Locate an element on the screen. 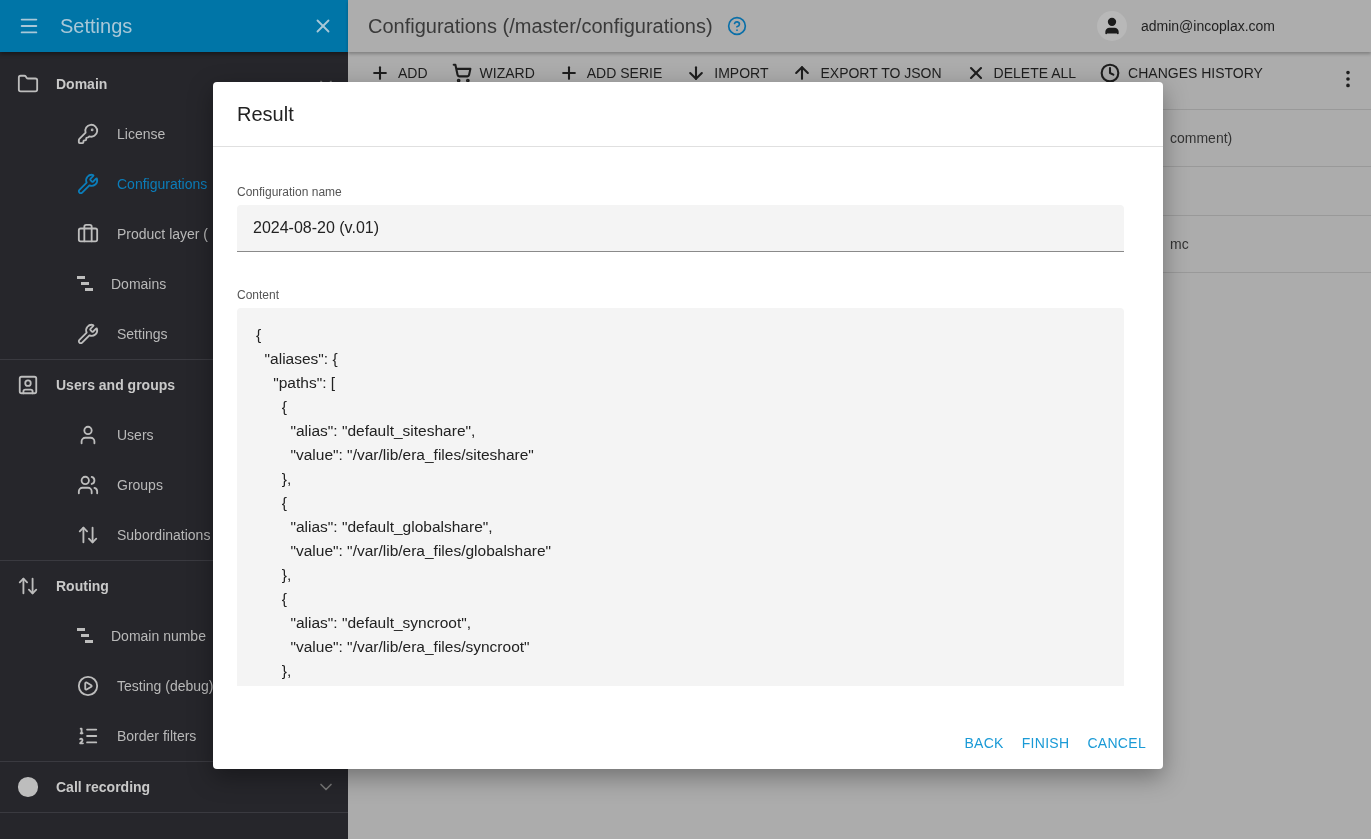 Image resolution: width=1371 pixels, height=839 pixels. clock-icon is located at coordinates (1110, 73).